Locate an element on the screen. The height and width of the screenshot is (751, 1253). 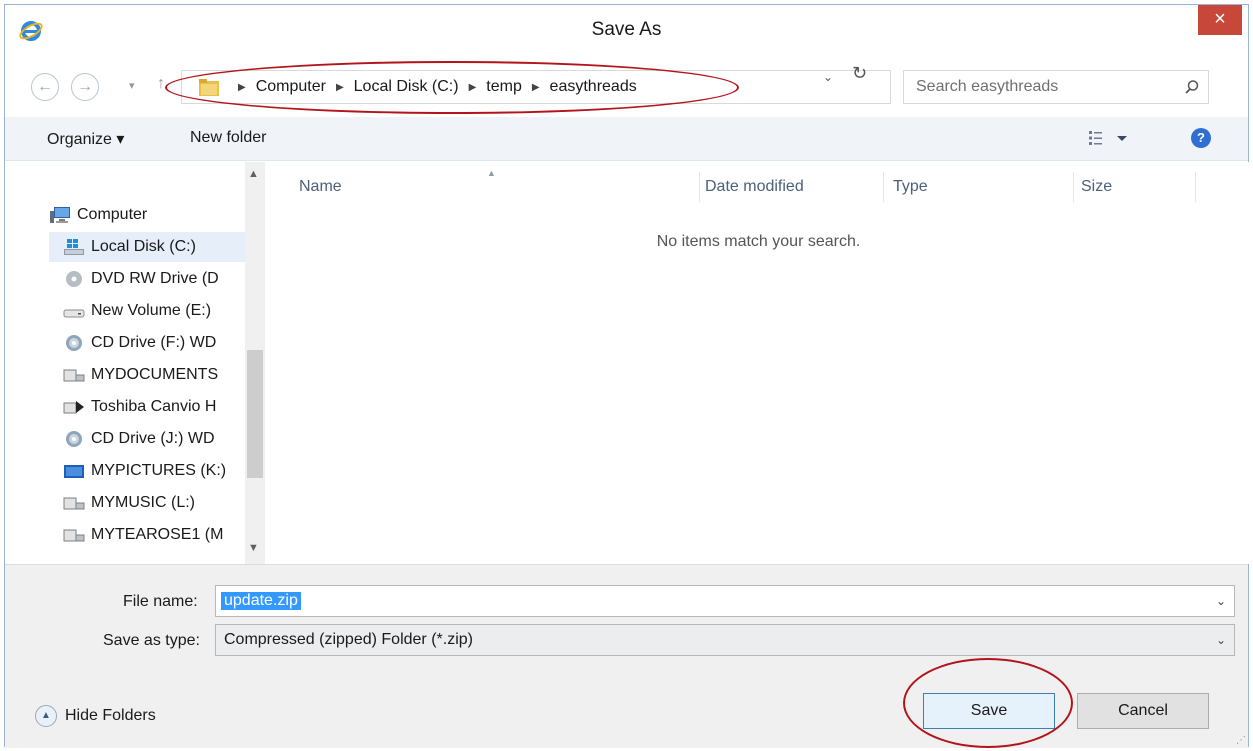
drive-icon is located at coordinates (74, 313).